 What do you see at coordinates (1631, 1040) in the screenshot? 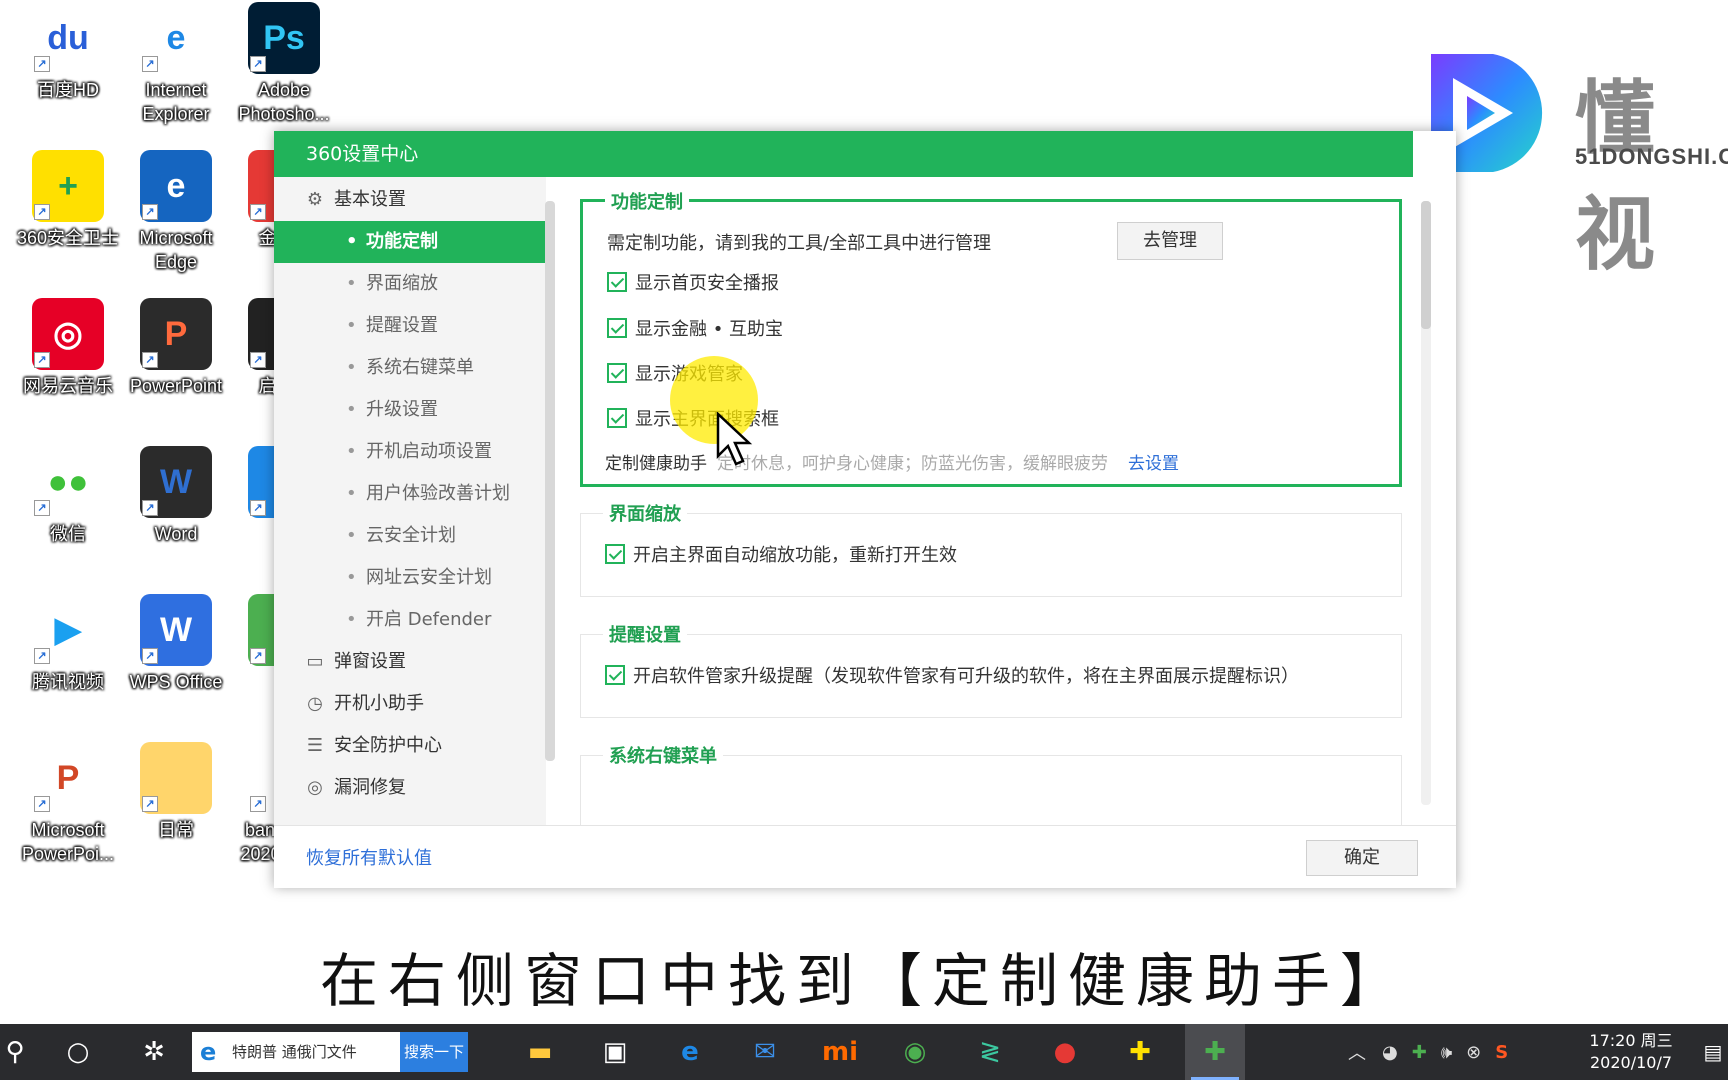
I see `clock-time: 17:20 周三` at bounding box center [1631, 1040].